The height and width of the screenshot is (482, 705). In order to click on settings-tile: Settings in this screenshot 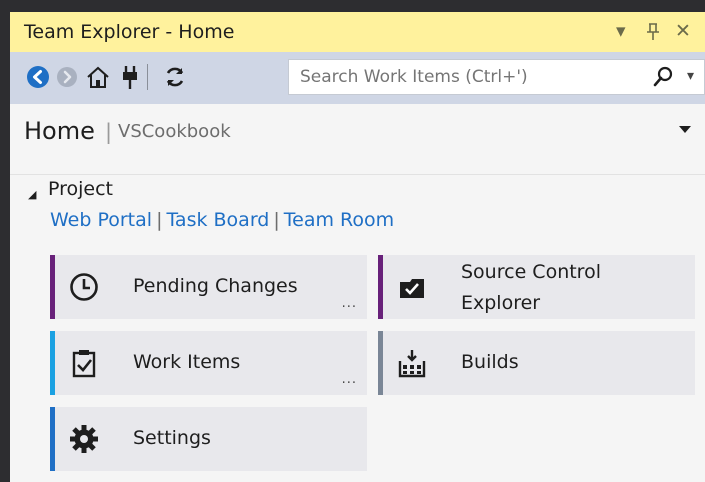, I will do `click(208, 439)`.